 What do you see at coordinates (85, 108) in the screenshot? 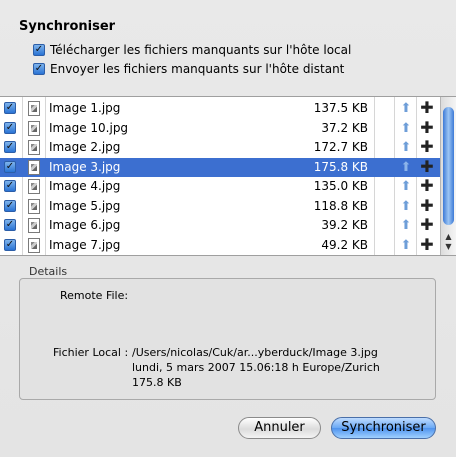
I see `file-name: Image 1.jpg` at bounding box center [85, 108].